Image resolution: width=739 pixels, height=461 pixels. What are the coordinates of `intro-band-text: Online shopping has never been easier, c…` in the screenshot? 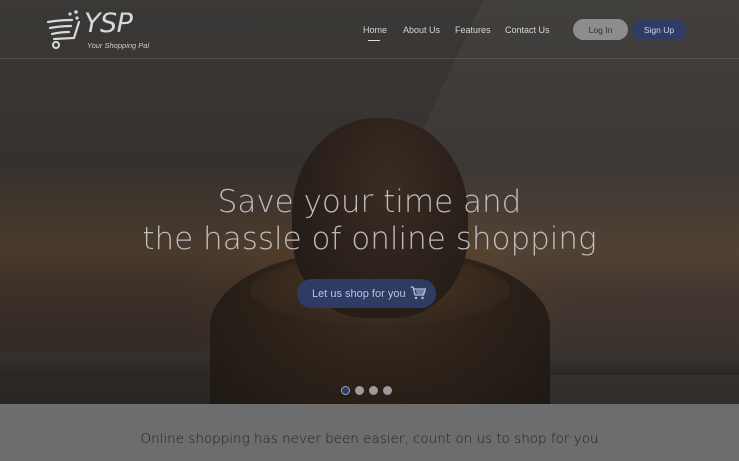 It's located at (369, 439).